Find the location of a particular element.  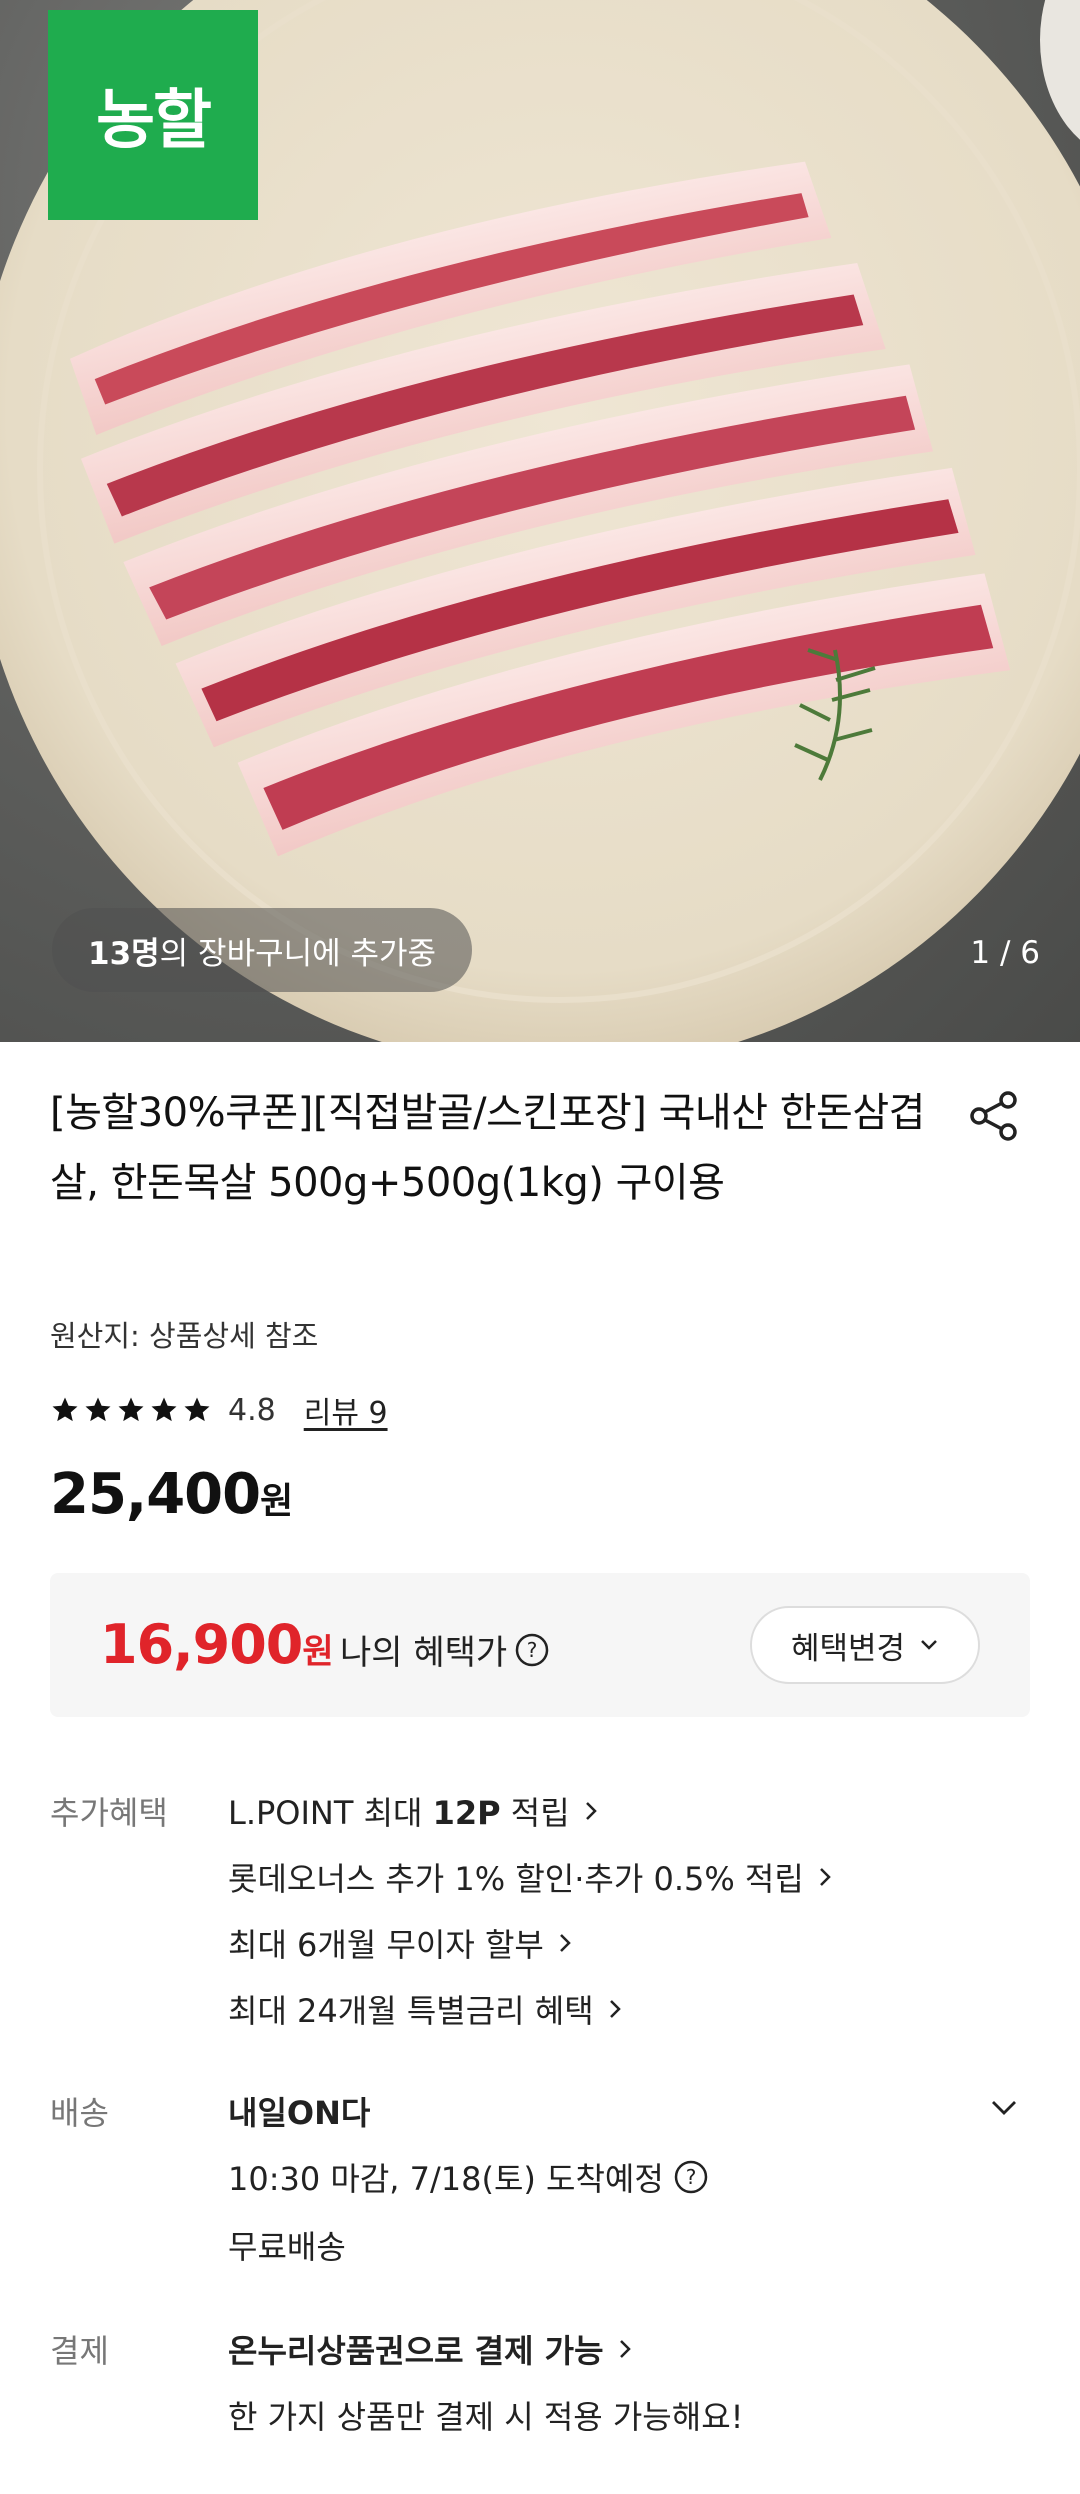

original-price-unit: 원 is located at coordinates (276, 1501).